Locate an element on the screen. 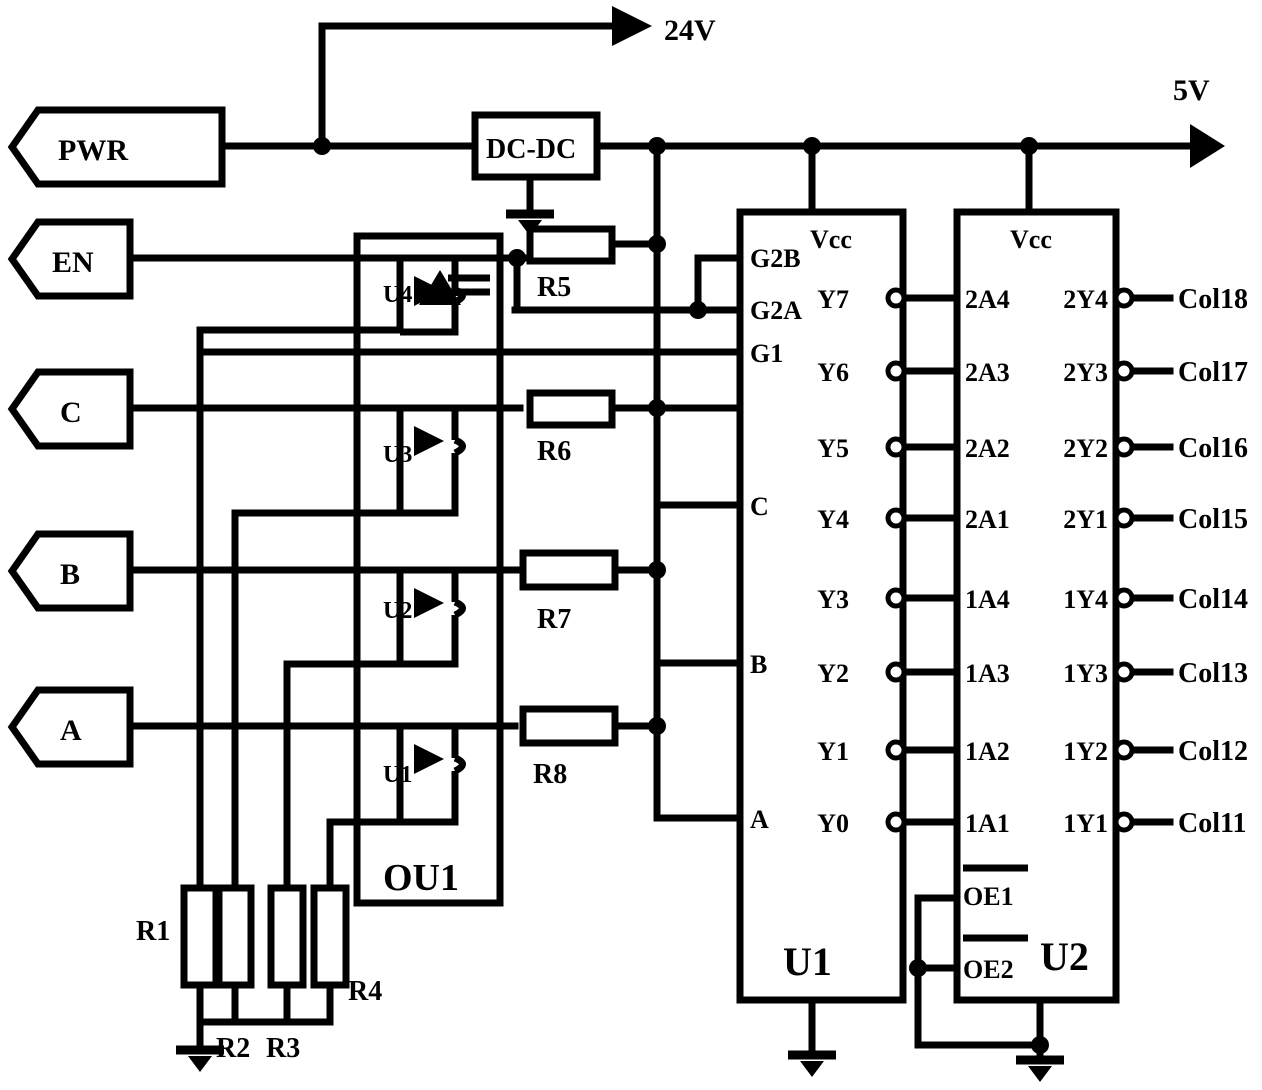 Image resolution: width=1262 pixels, height=1090 pixels. dot-b-node is located at coordinates (657, 570).